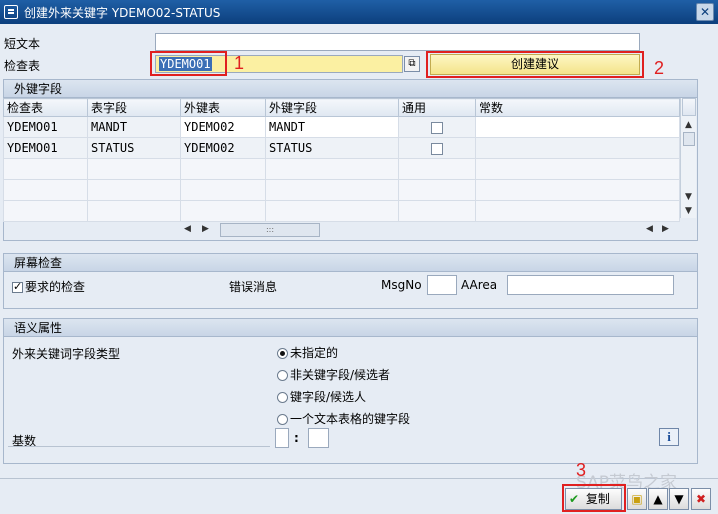 Image resolution: width=718 pixels, height=514 pixels. Describe the element at coordinates (45, 107) in the screenshot. I see `col-check-table: 检查表` at that location.